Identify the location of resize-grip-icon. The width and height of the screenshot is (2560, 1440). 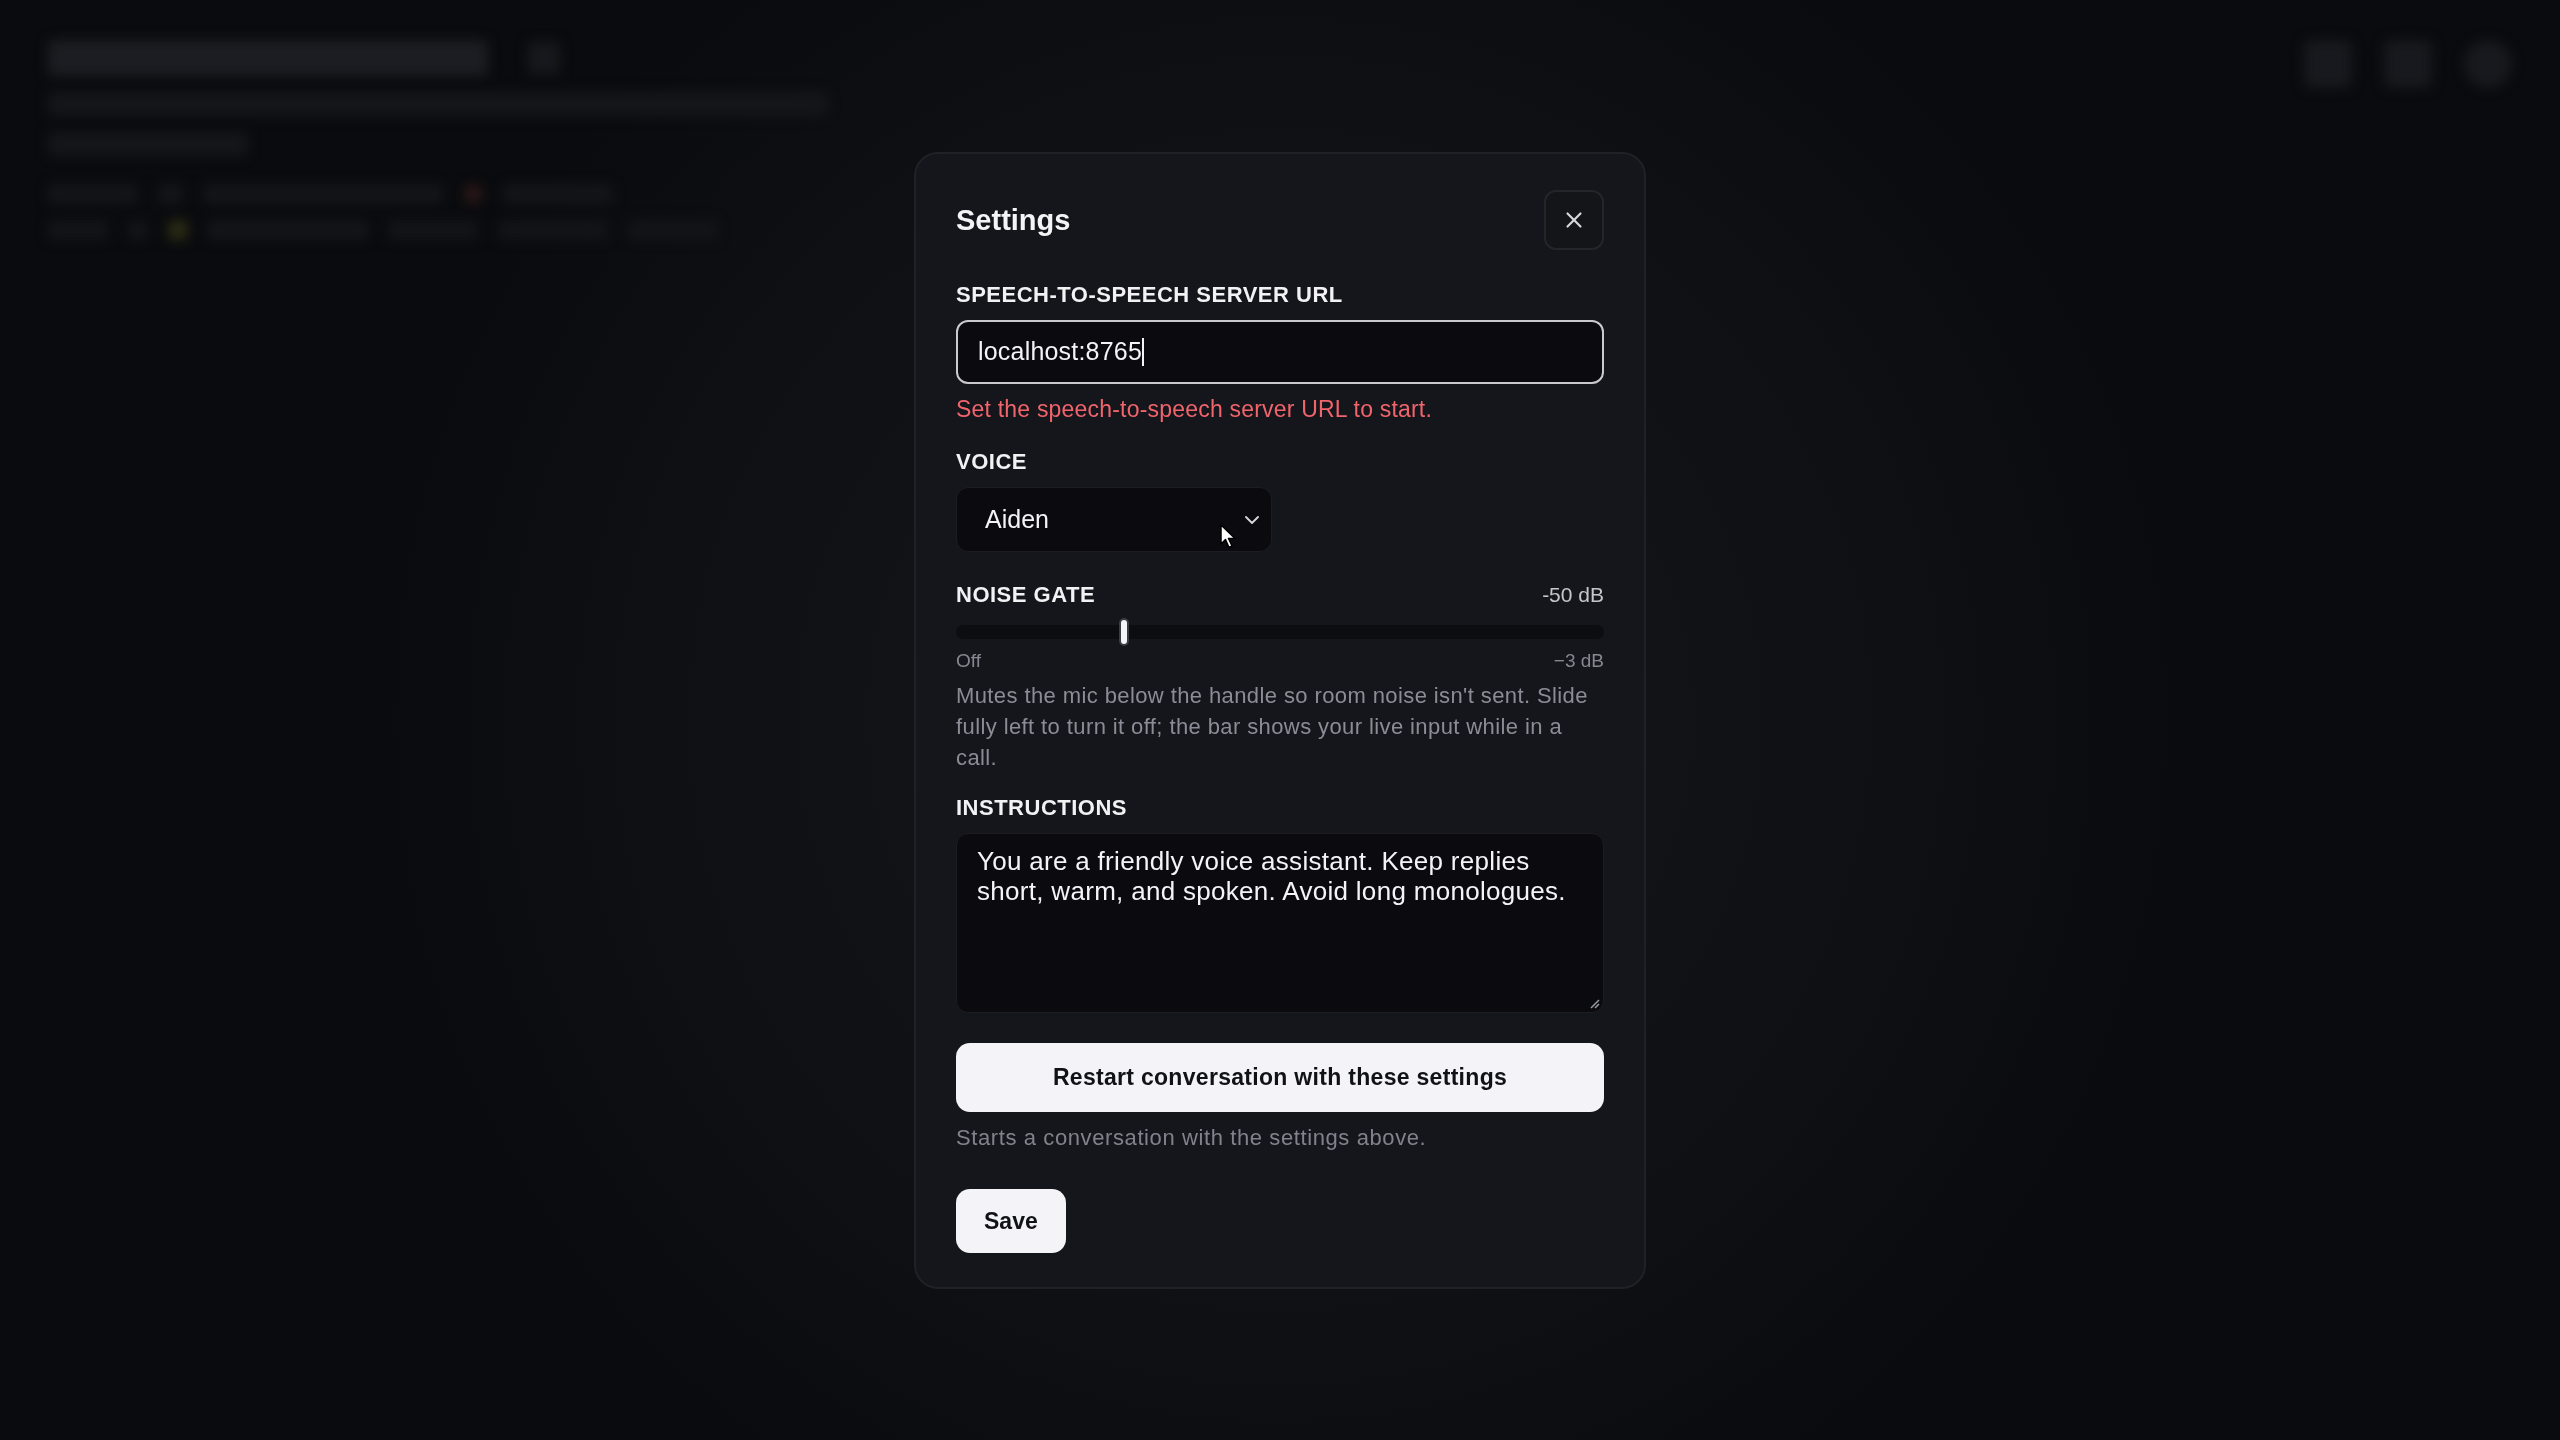
(1595, 1004).